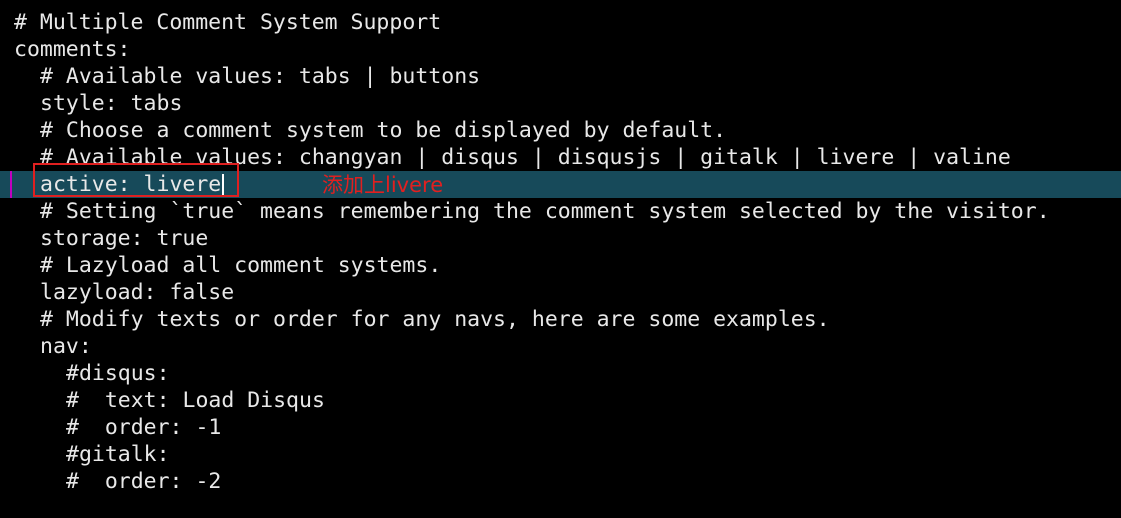 The width and height of the screenshot is (1121, 518). Describe the element at coordinates (137, 292) in the screenshot. I see `code-line: lazyload: false` at that location.